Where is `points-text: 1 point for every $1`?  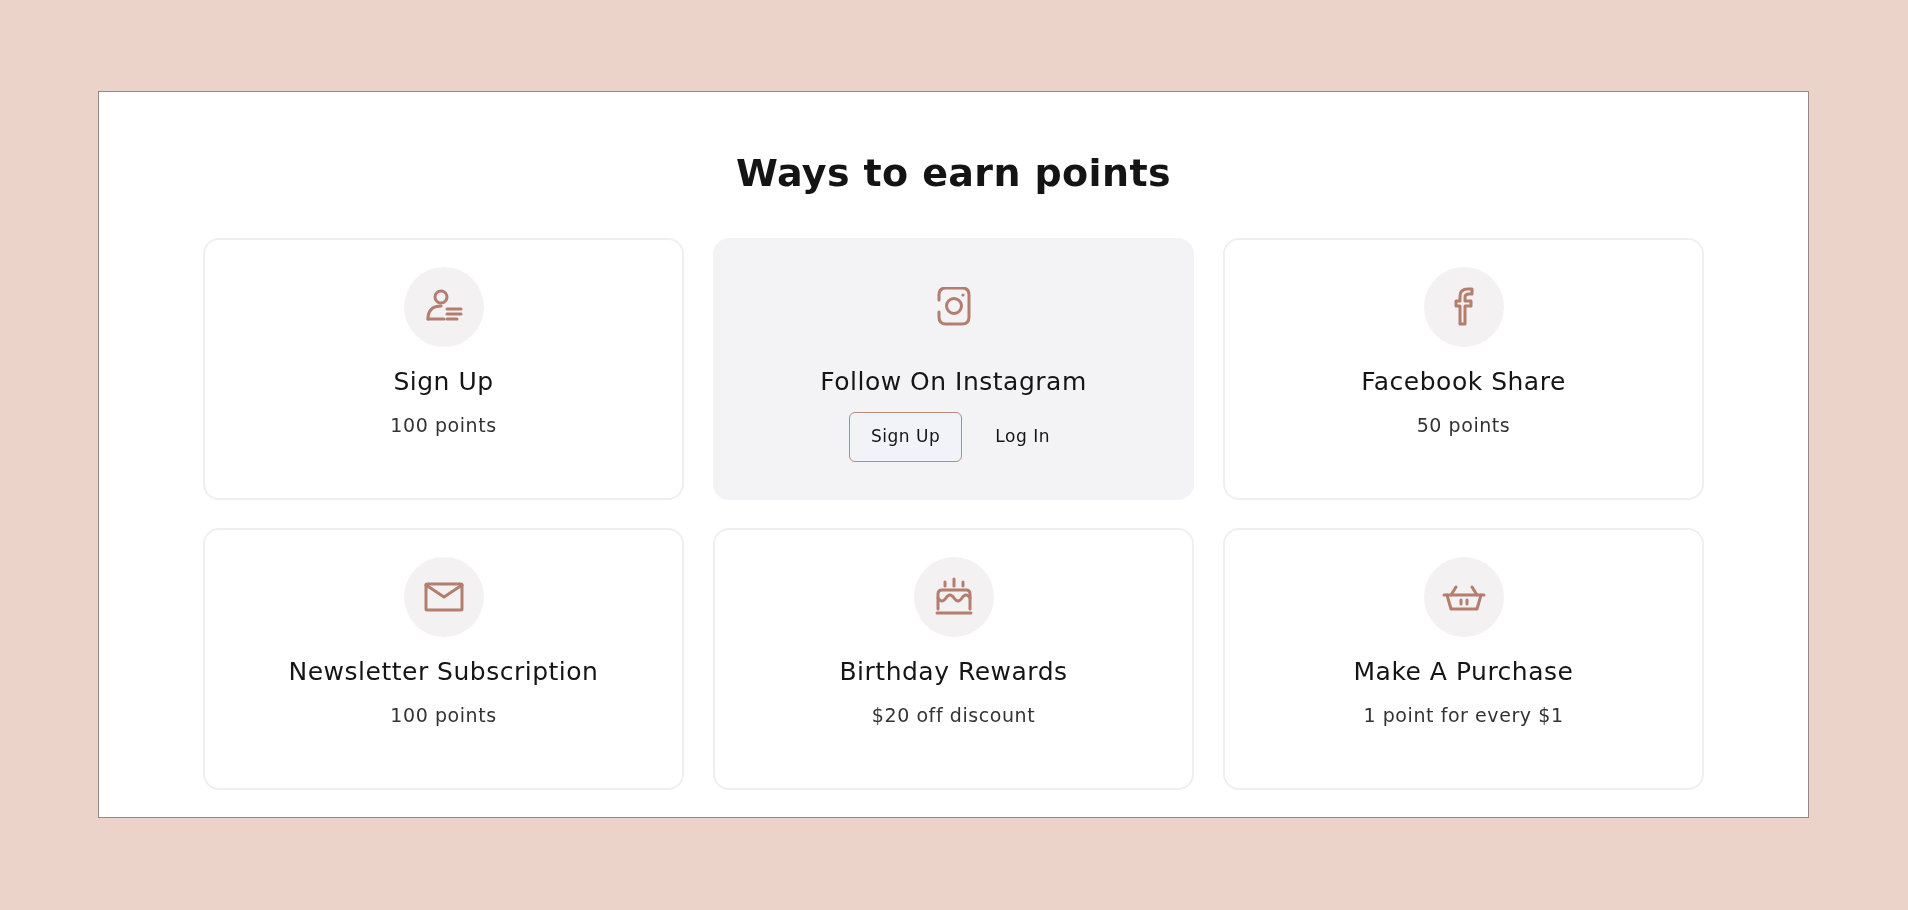 points-text: 1 point for every $1 is located at coordinates (1463, 715).